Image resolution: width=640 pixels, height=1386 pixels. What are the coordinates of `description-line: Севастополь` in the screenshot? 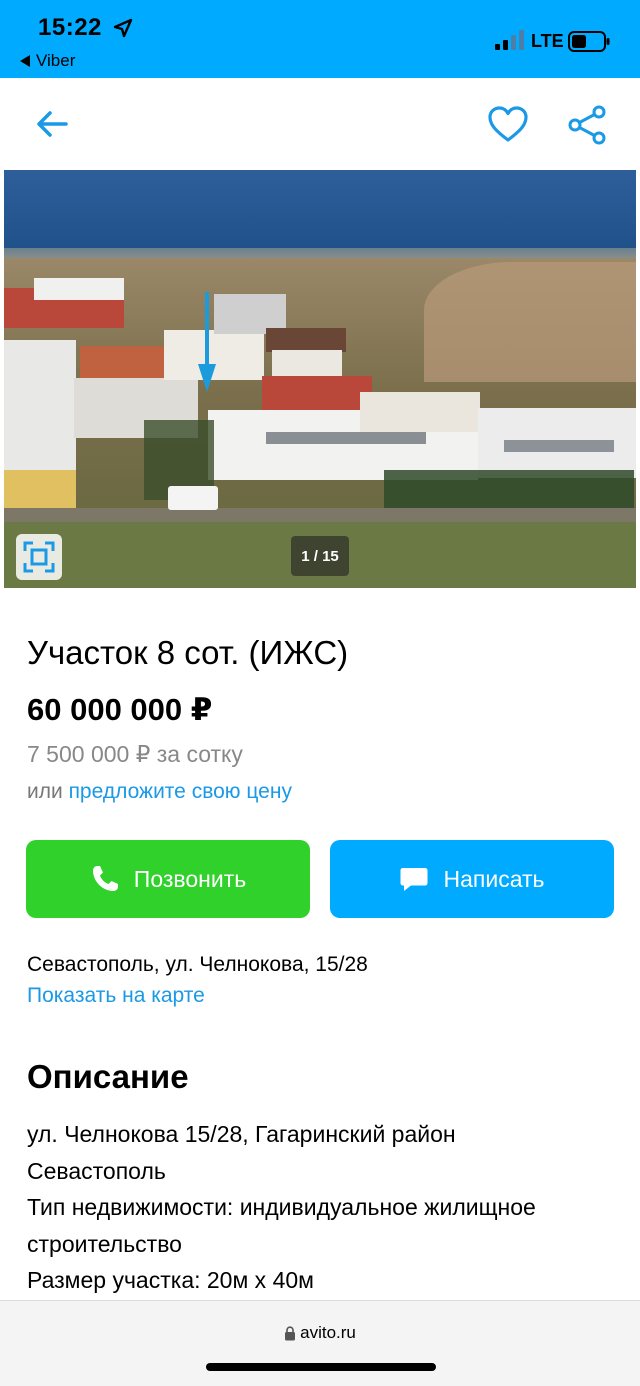 It's located at (96, 1170).